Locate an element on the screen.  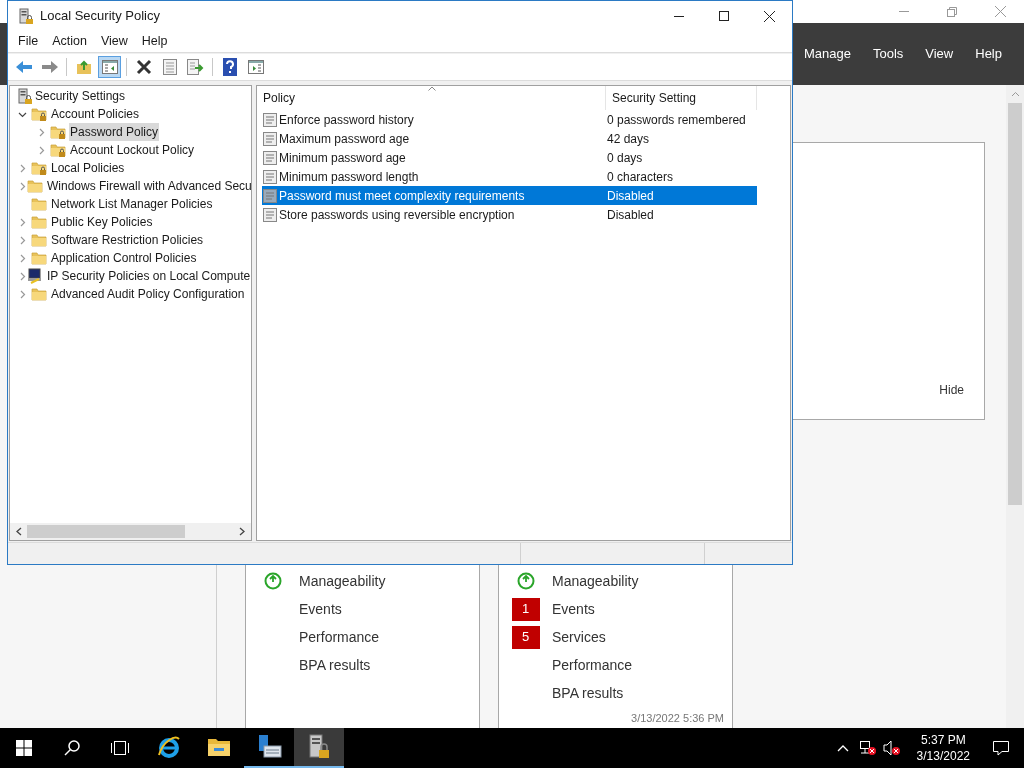
policy-name: Minimum password age is located at coordinates (343, 158).